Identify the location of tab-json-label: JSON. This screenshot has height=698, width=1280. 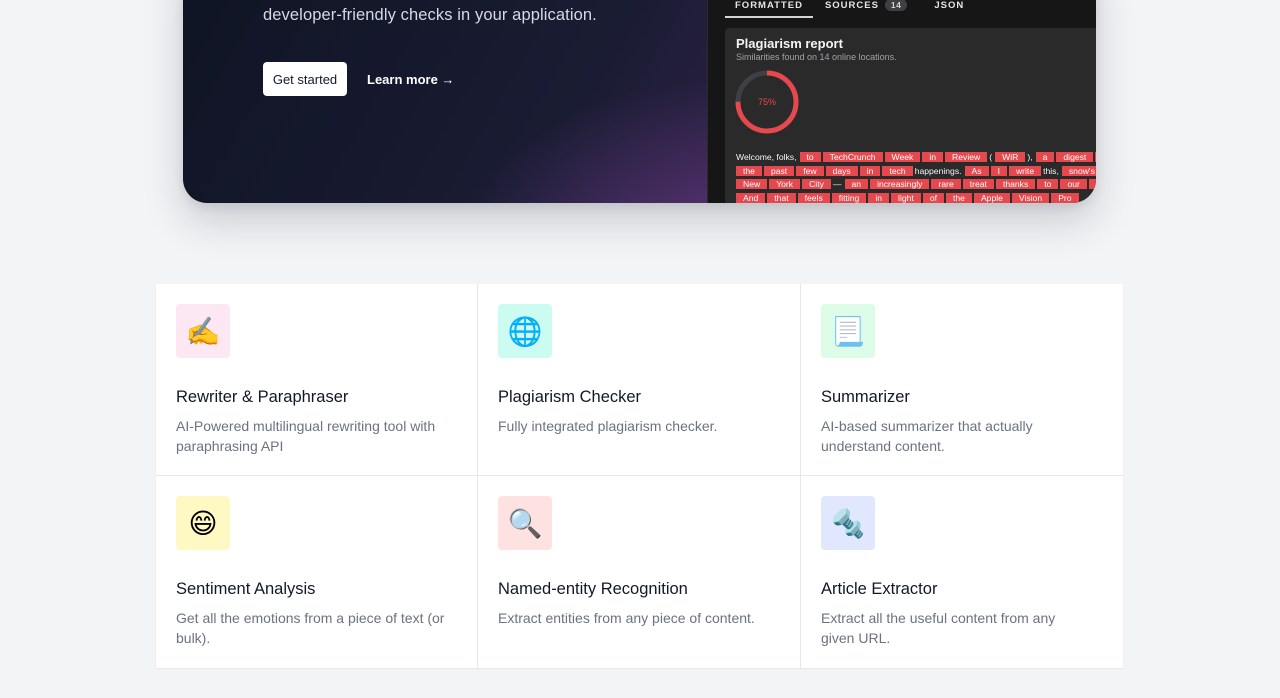
(949, 5).